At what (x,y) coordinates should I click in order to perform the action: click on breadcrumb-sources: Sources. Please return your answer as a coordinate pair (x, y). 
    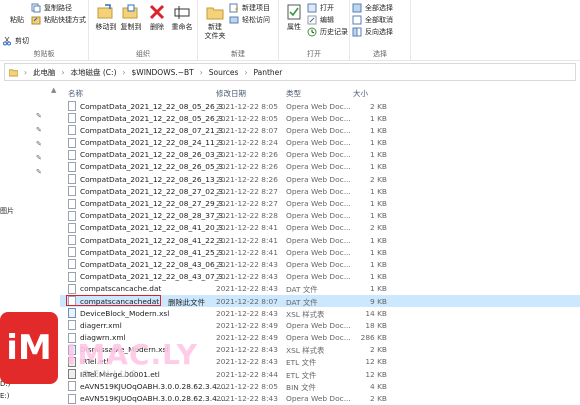
    Looking at the image, I should click on (224, 72).